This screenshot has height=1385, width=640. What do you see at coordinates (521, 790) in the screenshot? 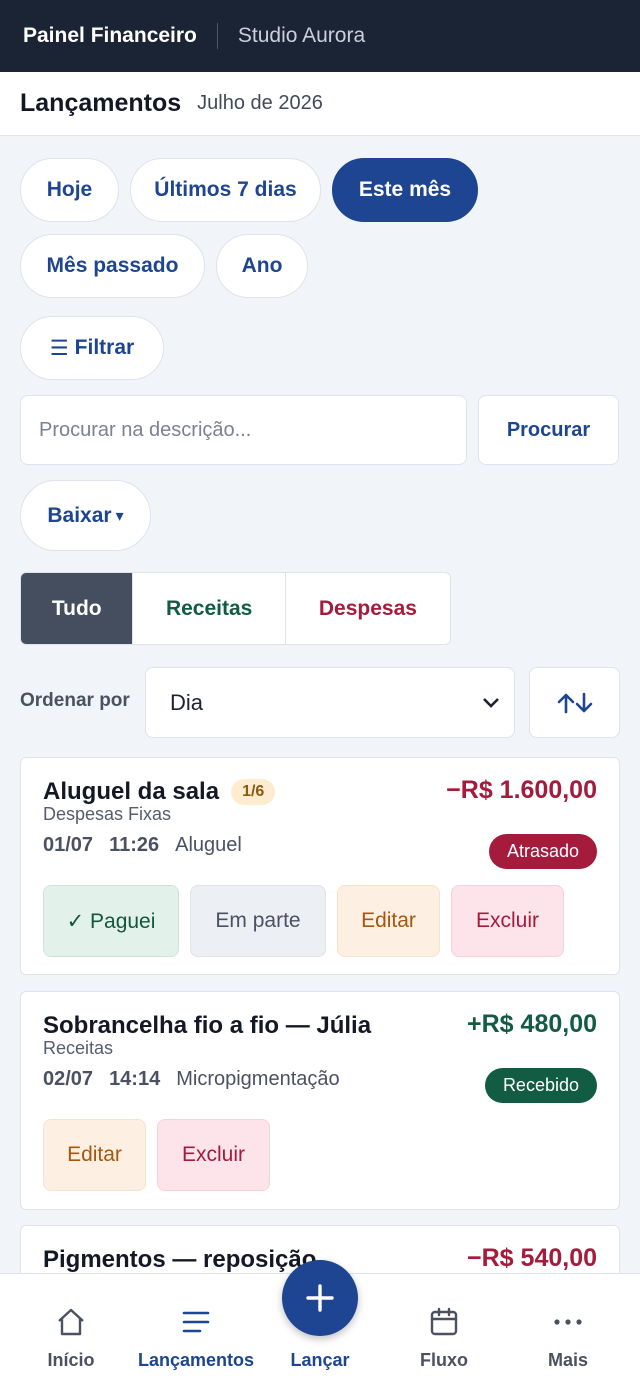
I see `entry-amount: −R$ 1.600,00` at bounding box center [521, 790].